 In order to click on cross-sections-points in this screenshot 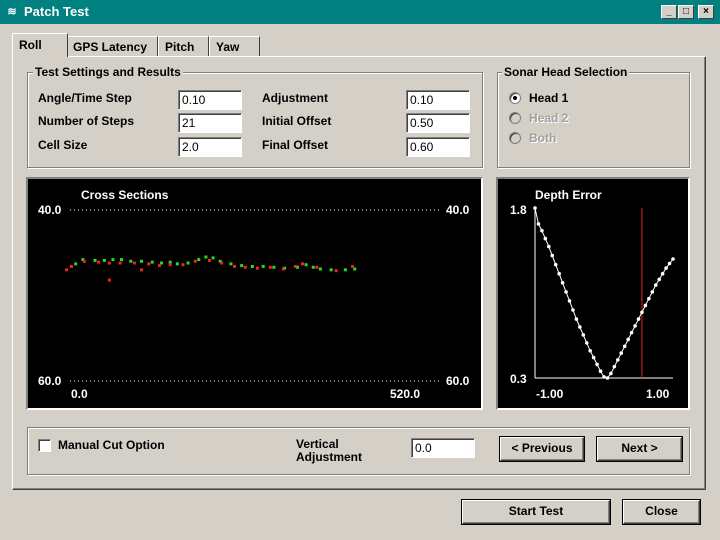, I will do `click(210, 268)`.